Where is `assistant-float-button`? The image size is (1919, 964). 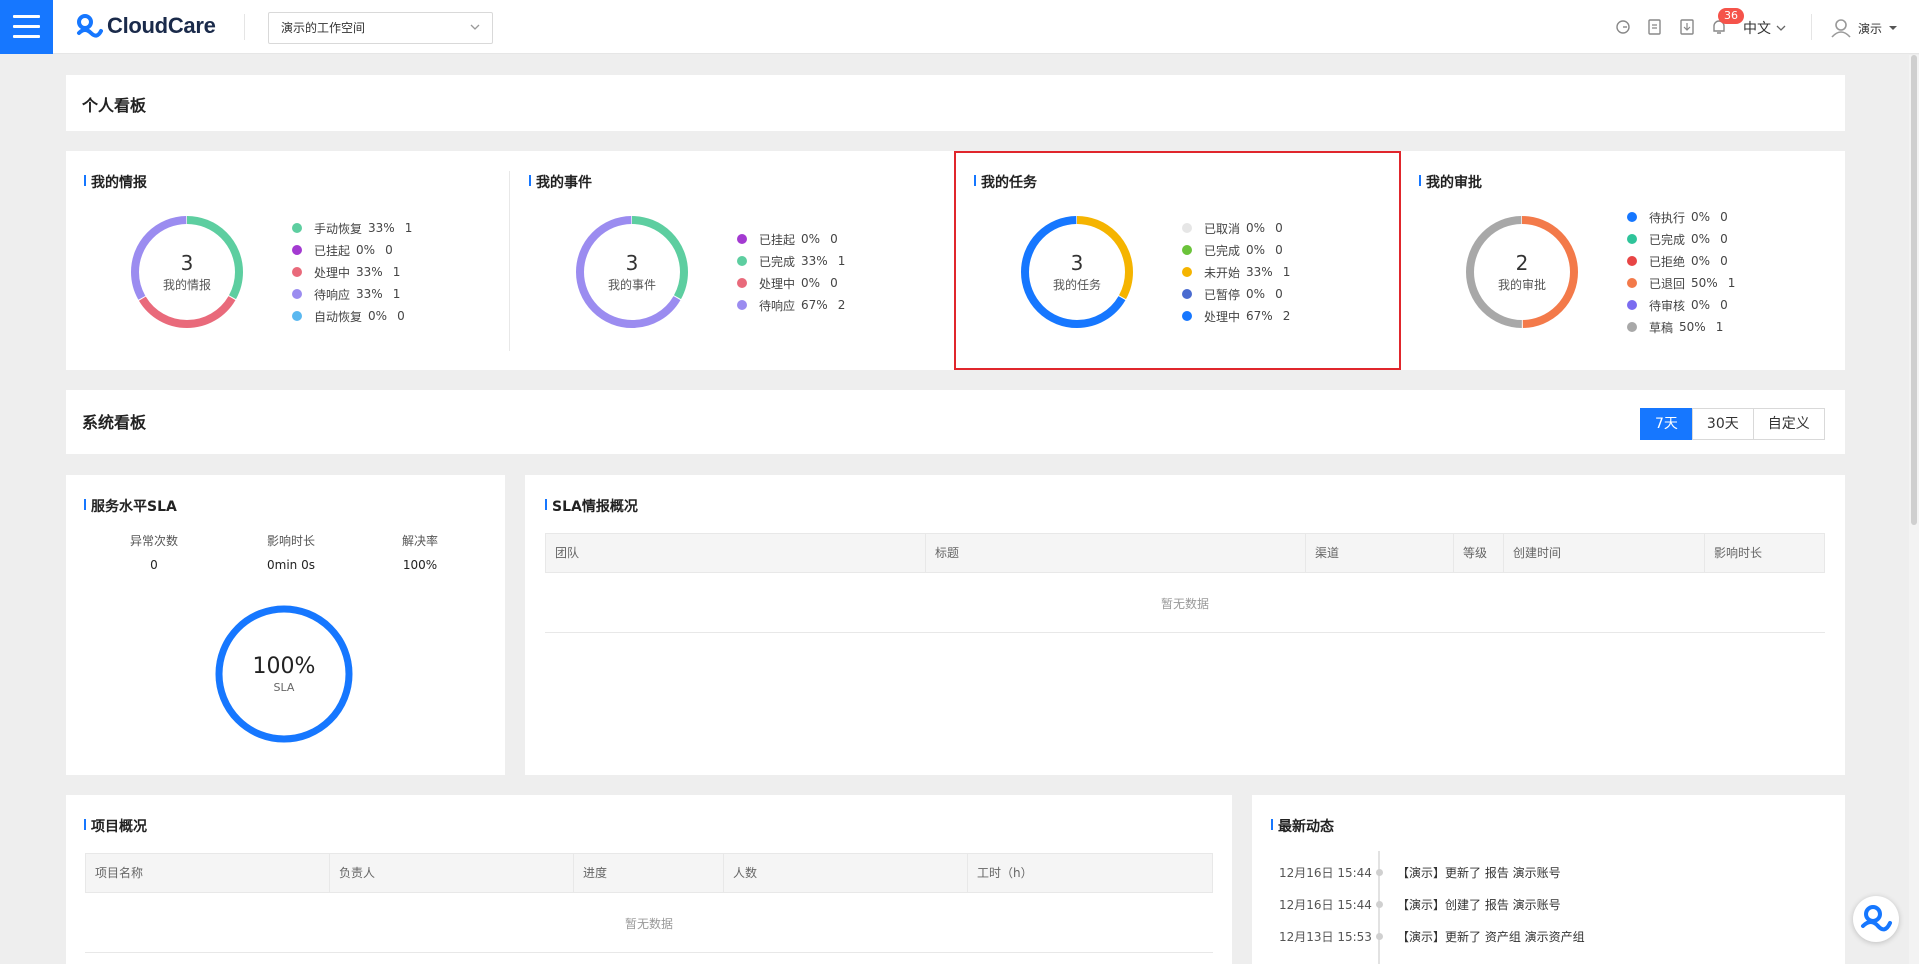
assistant-float-button is located at coordinates (1876, 919).